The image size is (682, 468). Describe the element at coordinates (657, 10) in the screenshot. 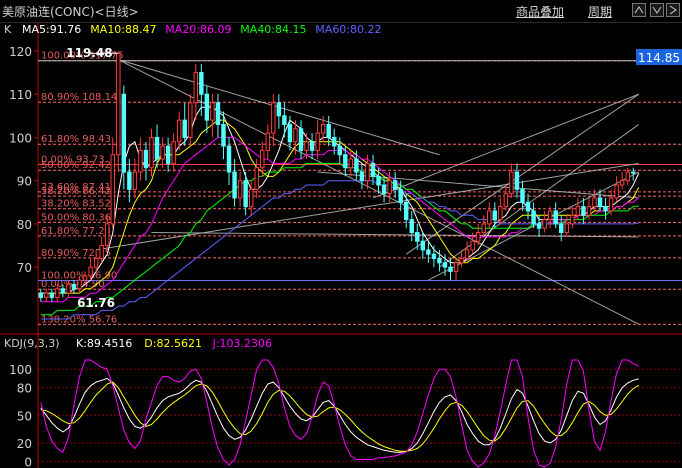

I see `zoom-out-icon` at that location.